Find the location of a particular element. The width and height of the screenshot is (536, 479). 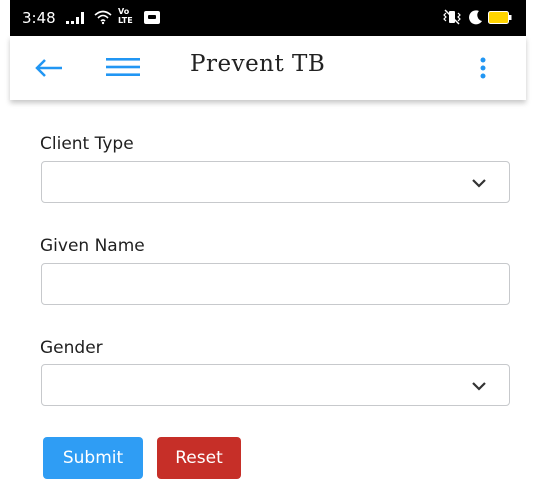

battery-icon is located at coordinates (500, 17).